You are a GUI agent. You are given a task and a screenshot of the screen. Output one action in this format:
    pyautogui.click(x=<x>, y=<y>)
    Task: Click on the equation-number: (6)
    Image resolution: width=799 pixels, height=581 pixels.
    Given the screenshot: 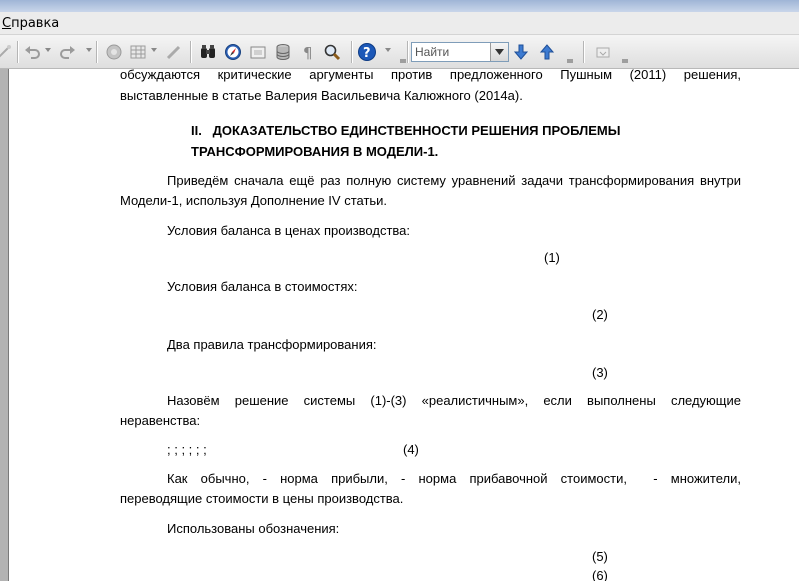 What is the action you would take?
    pyautogui.click(x=600, y=574)
    